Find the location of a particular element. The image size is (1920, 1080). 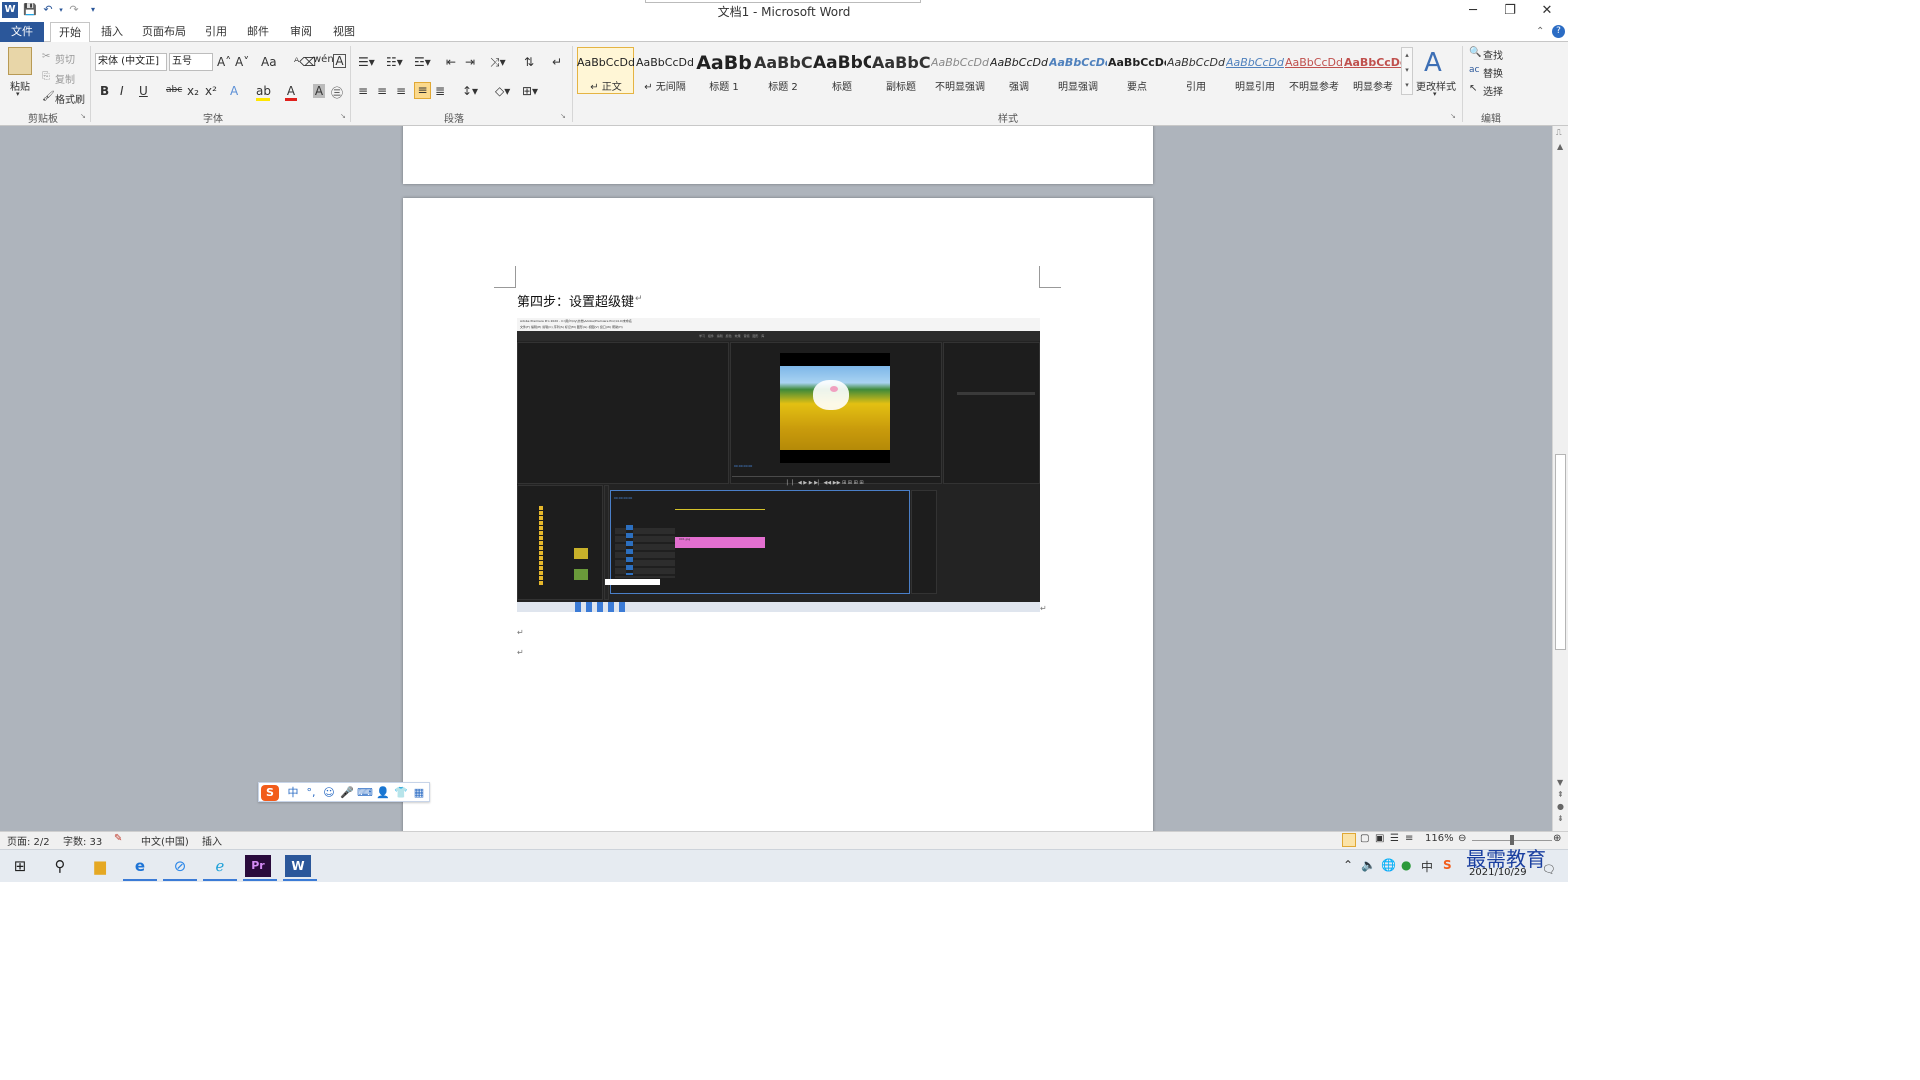

tab-file: 文件 is located at coordinates (22, 32).